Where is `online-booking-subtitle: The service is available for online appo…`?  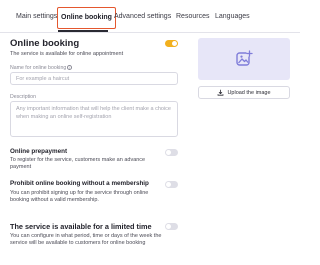
online-booking-subtitle: The service is available for online appo… is located at coordinates (67, 54).